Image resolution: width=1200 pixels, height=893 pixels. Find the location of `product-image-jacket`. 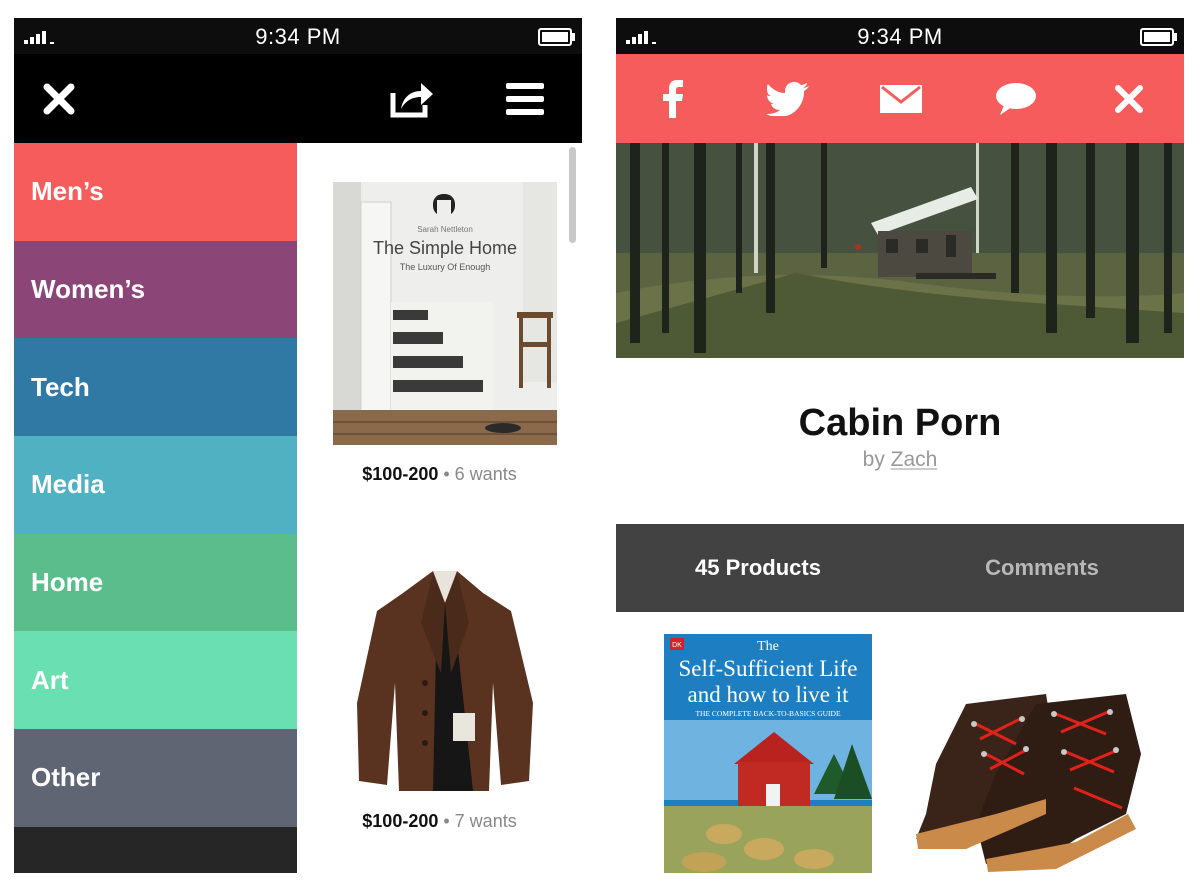

product-image-jacket is located at coordinates (445, 683).